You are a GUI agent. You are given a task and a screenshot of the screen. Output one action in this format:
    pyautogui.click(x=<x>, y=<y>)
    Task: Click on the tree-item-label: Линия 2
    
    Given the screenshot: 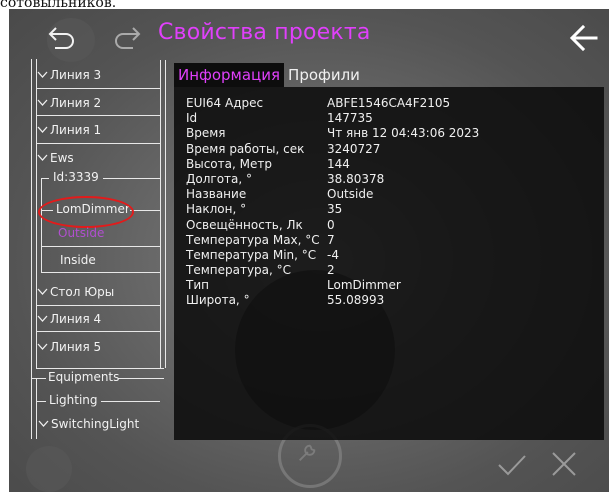 What is the action you would take?
    pyautogui.click(x=76, y=103)
    